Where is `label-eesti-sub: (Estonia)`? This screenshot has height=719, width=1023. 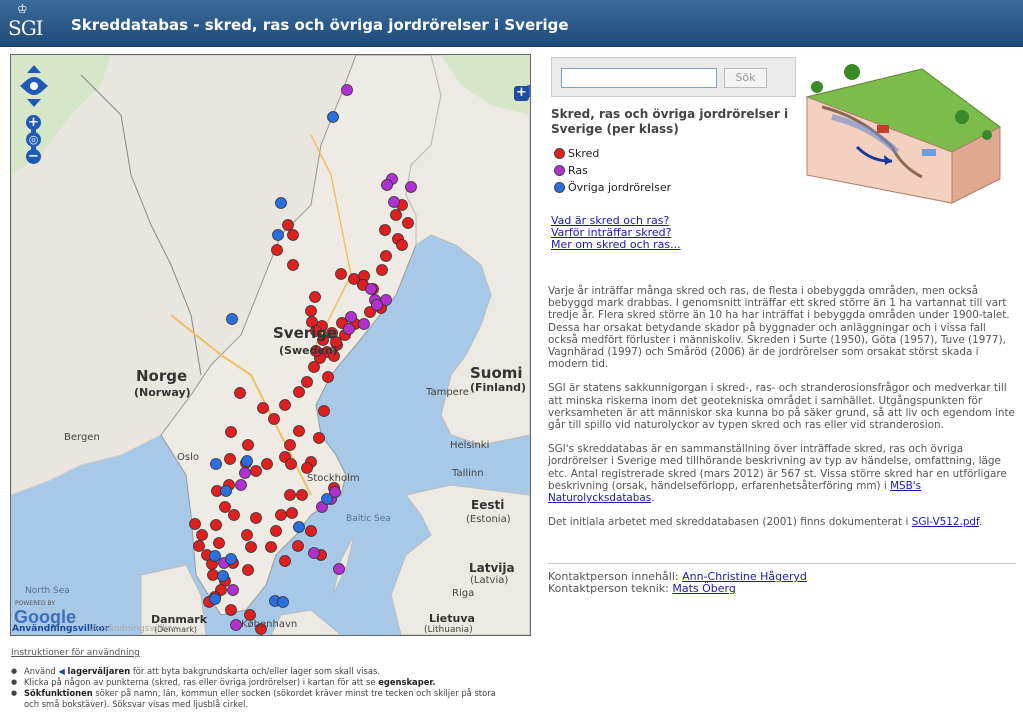 label-eesti-sub: (Estonia) is located at coordinates (488, 519).